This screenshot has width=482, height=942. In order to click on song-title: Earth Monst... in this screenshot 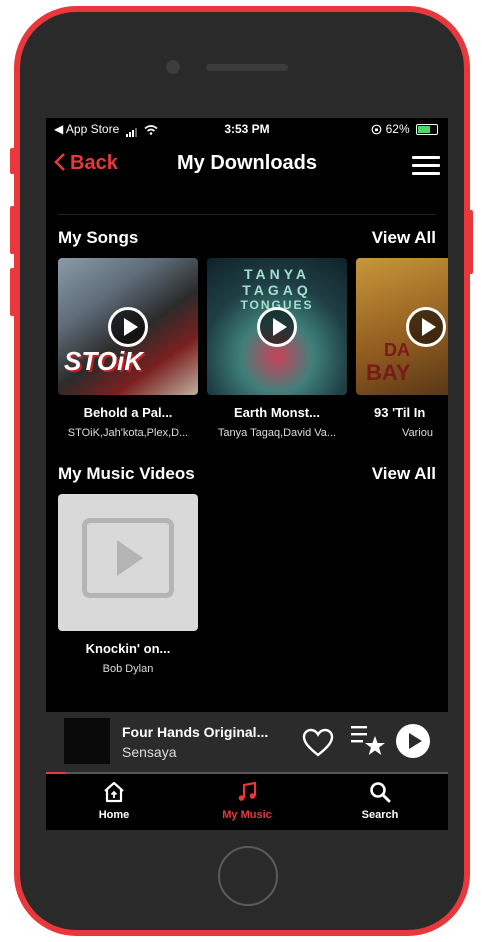, I will do `click(277, 412)`.